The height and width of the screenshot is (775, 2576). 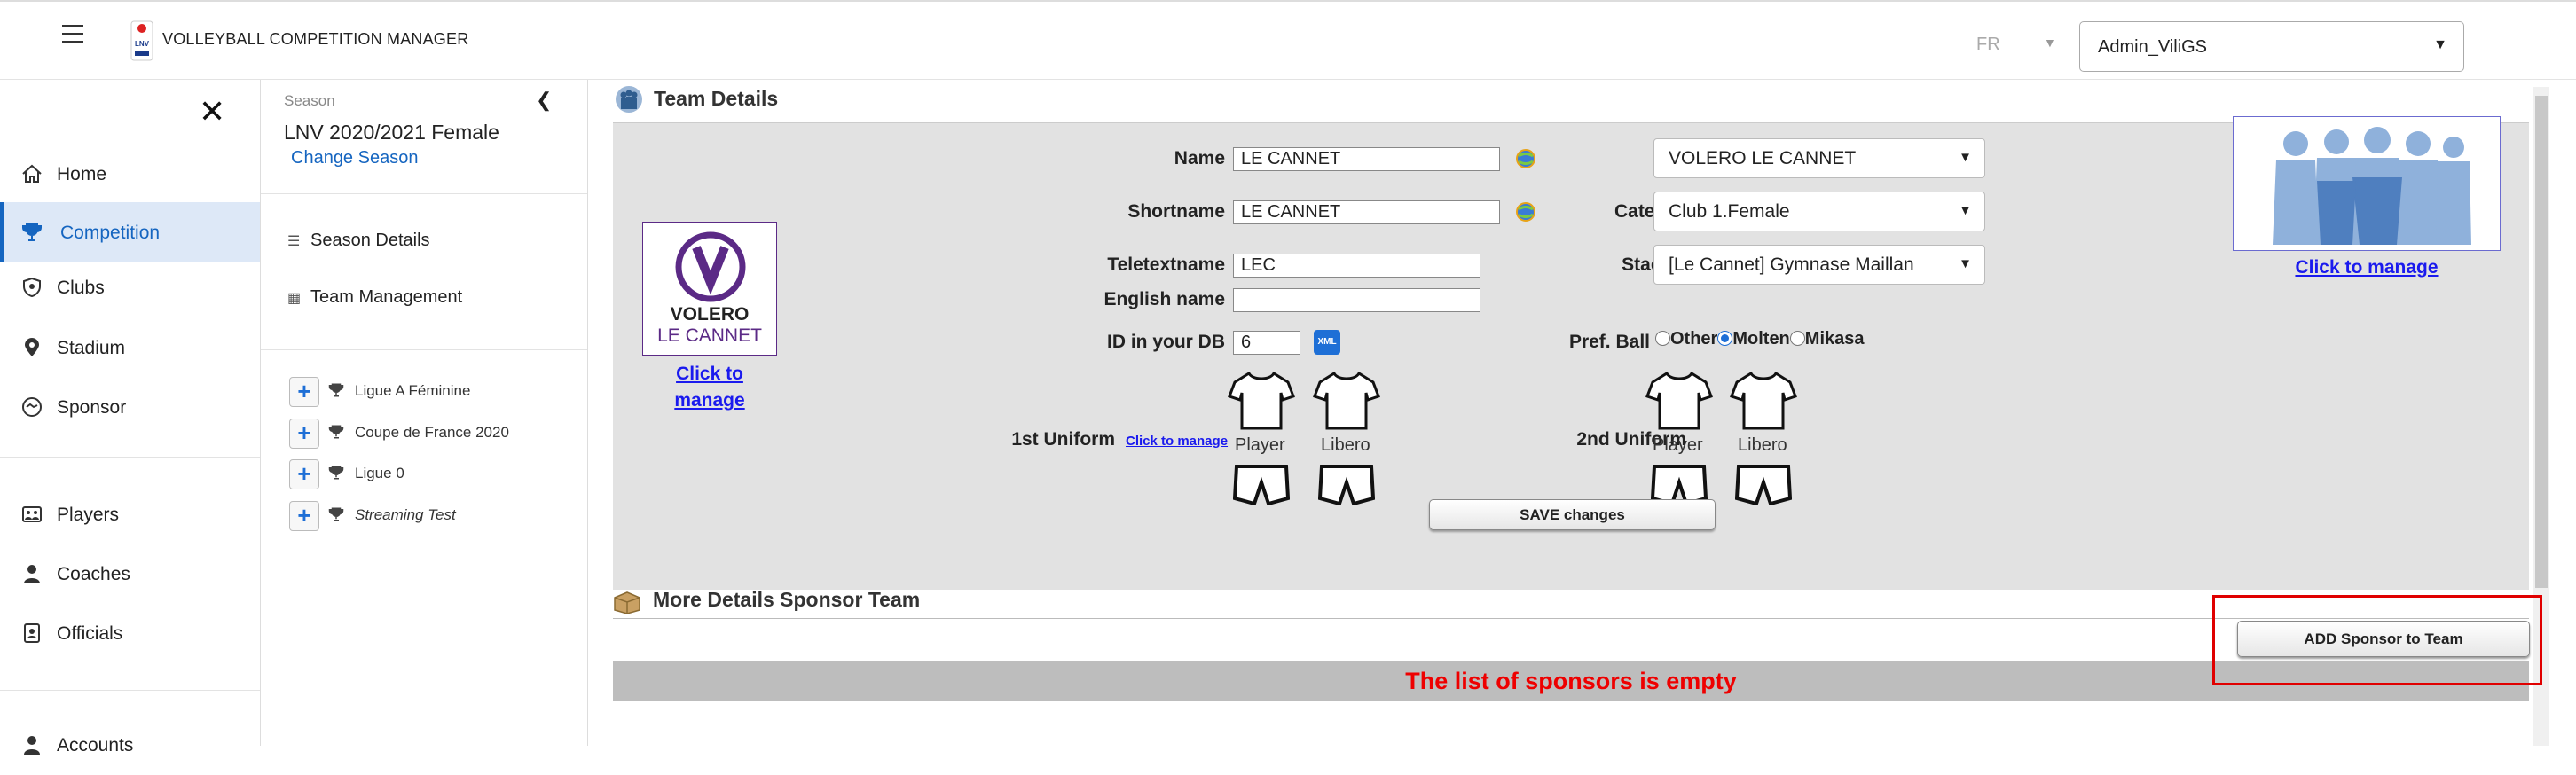 What do you see at coordinates (130, 514) in the screenshot?
I see `sidebar-item-players: Players` at bounding box center [130, 514].